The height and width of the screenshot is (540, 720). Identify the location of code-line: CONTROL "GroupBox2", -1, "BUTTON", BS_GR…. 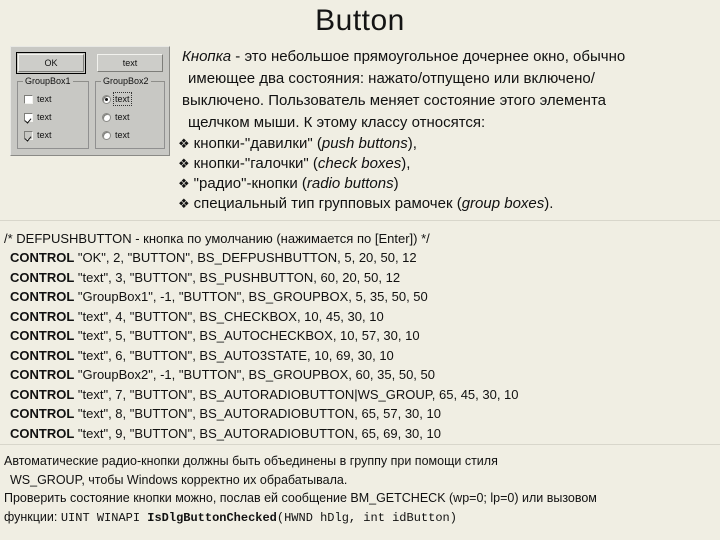
(362, 375).